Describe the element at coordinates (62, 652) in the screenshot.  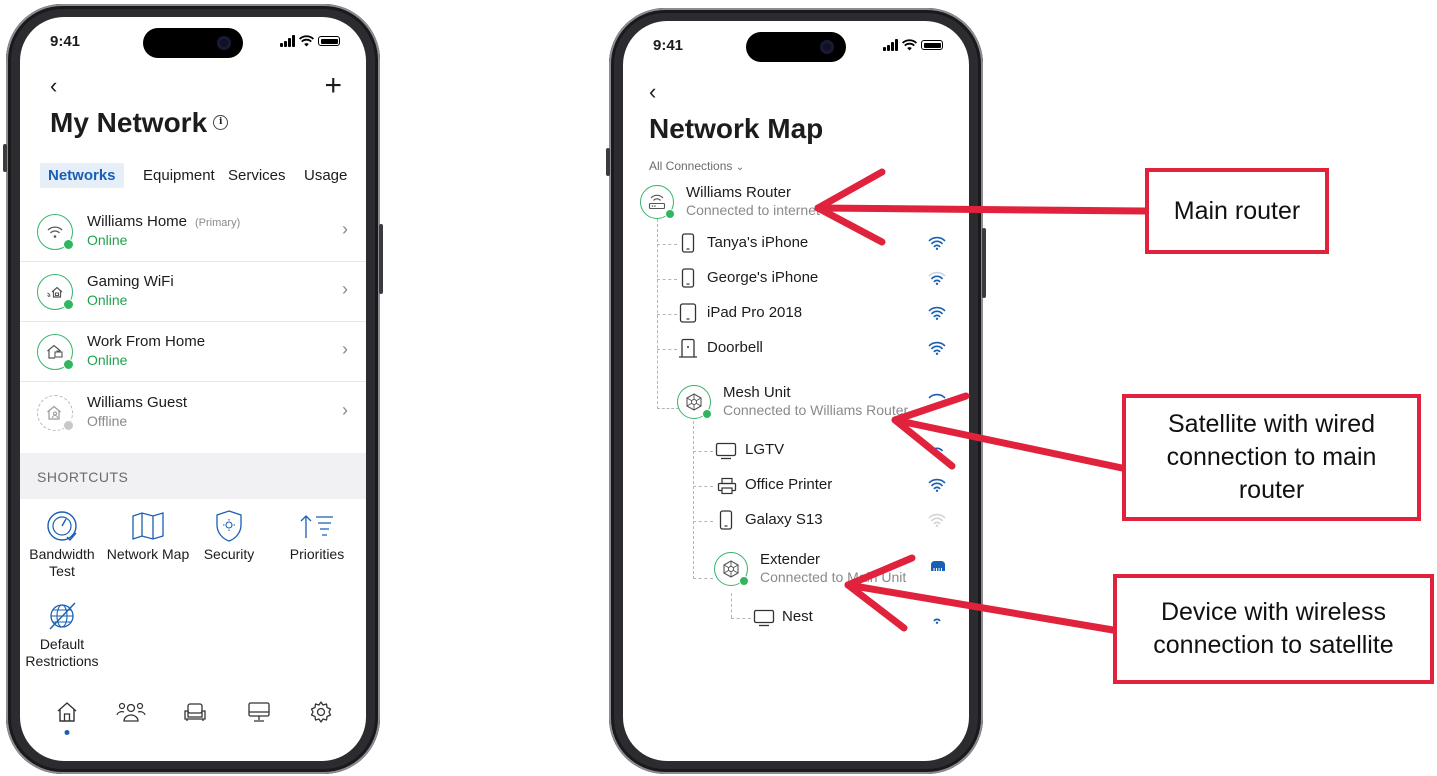
I see `shortcut-label: Default Restrictions` at that location.